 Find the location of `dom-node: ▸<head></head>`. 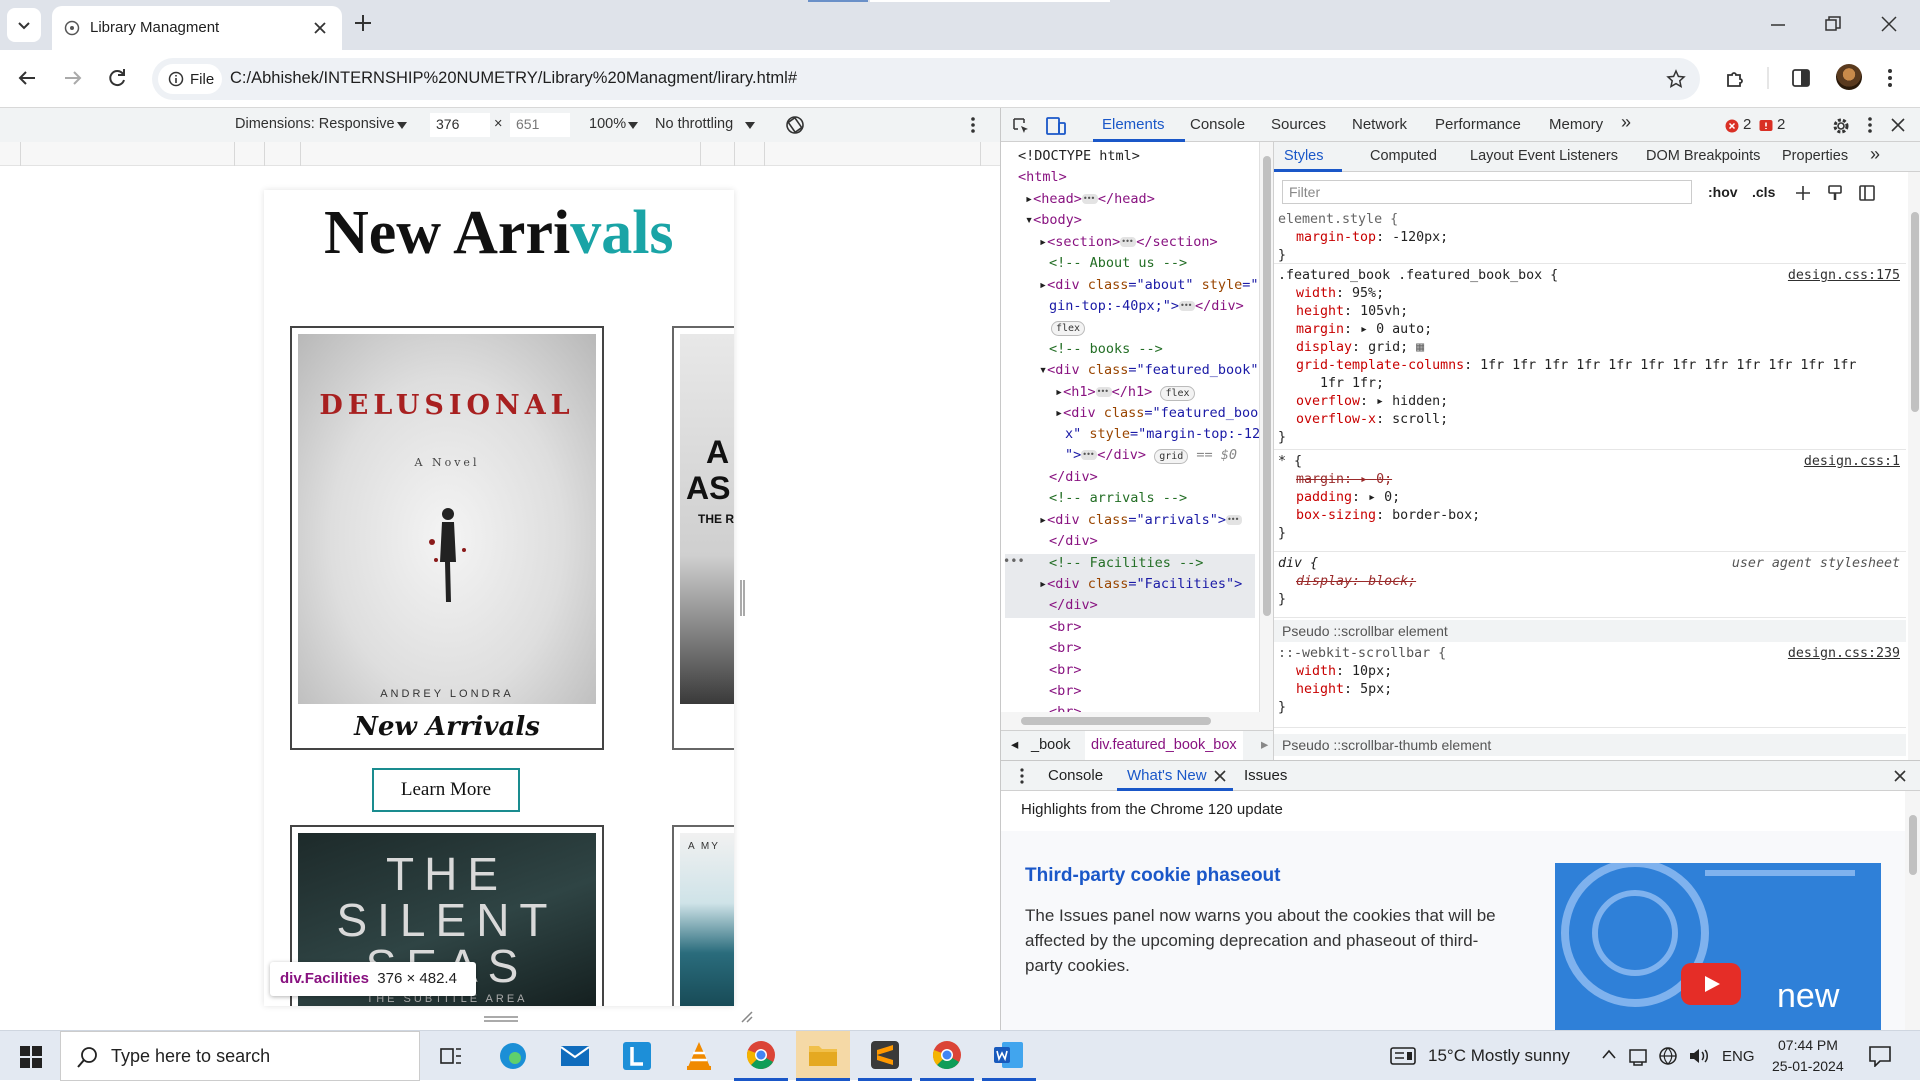

dom-node: ▸<head></head> is located at coordinates (1142, 199).